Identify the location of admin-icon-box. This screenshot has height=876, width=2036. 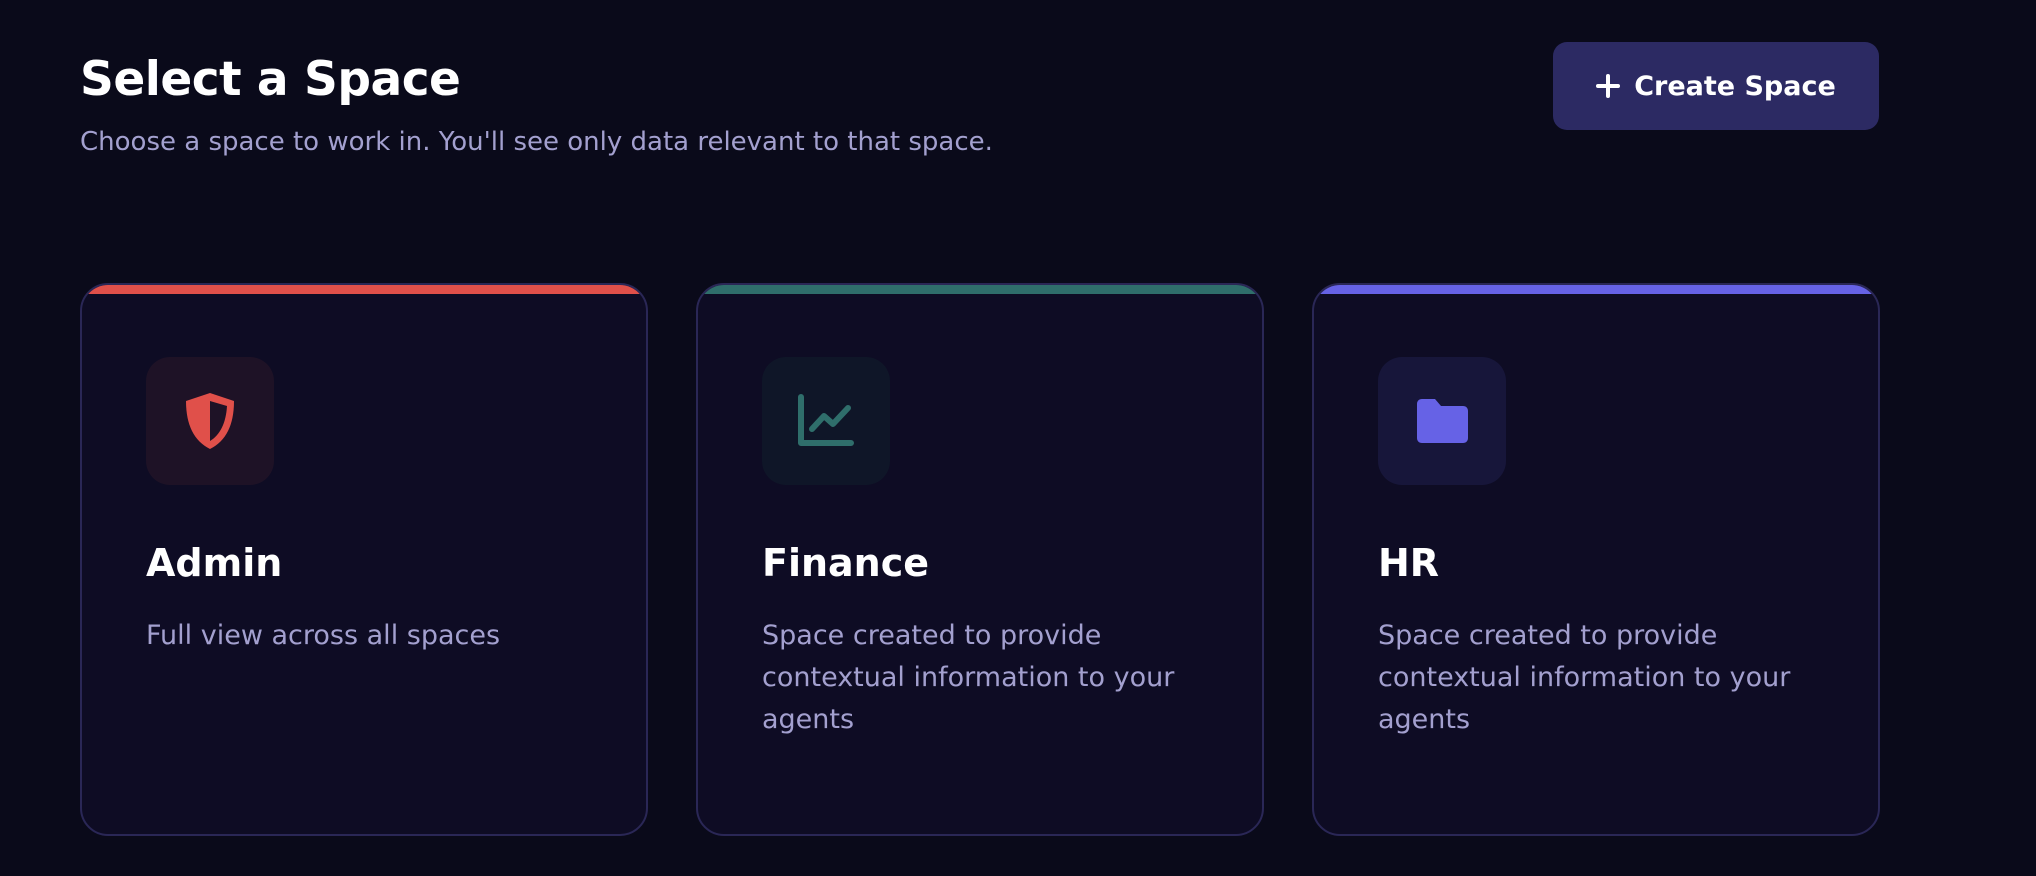
(210, 421).